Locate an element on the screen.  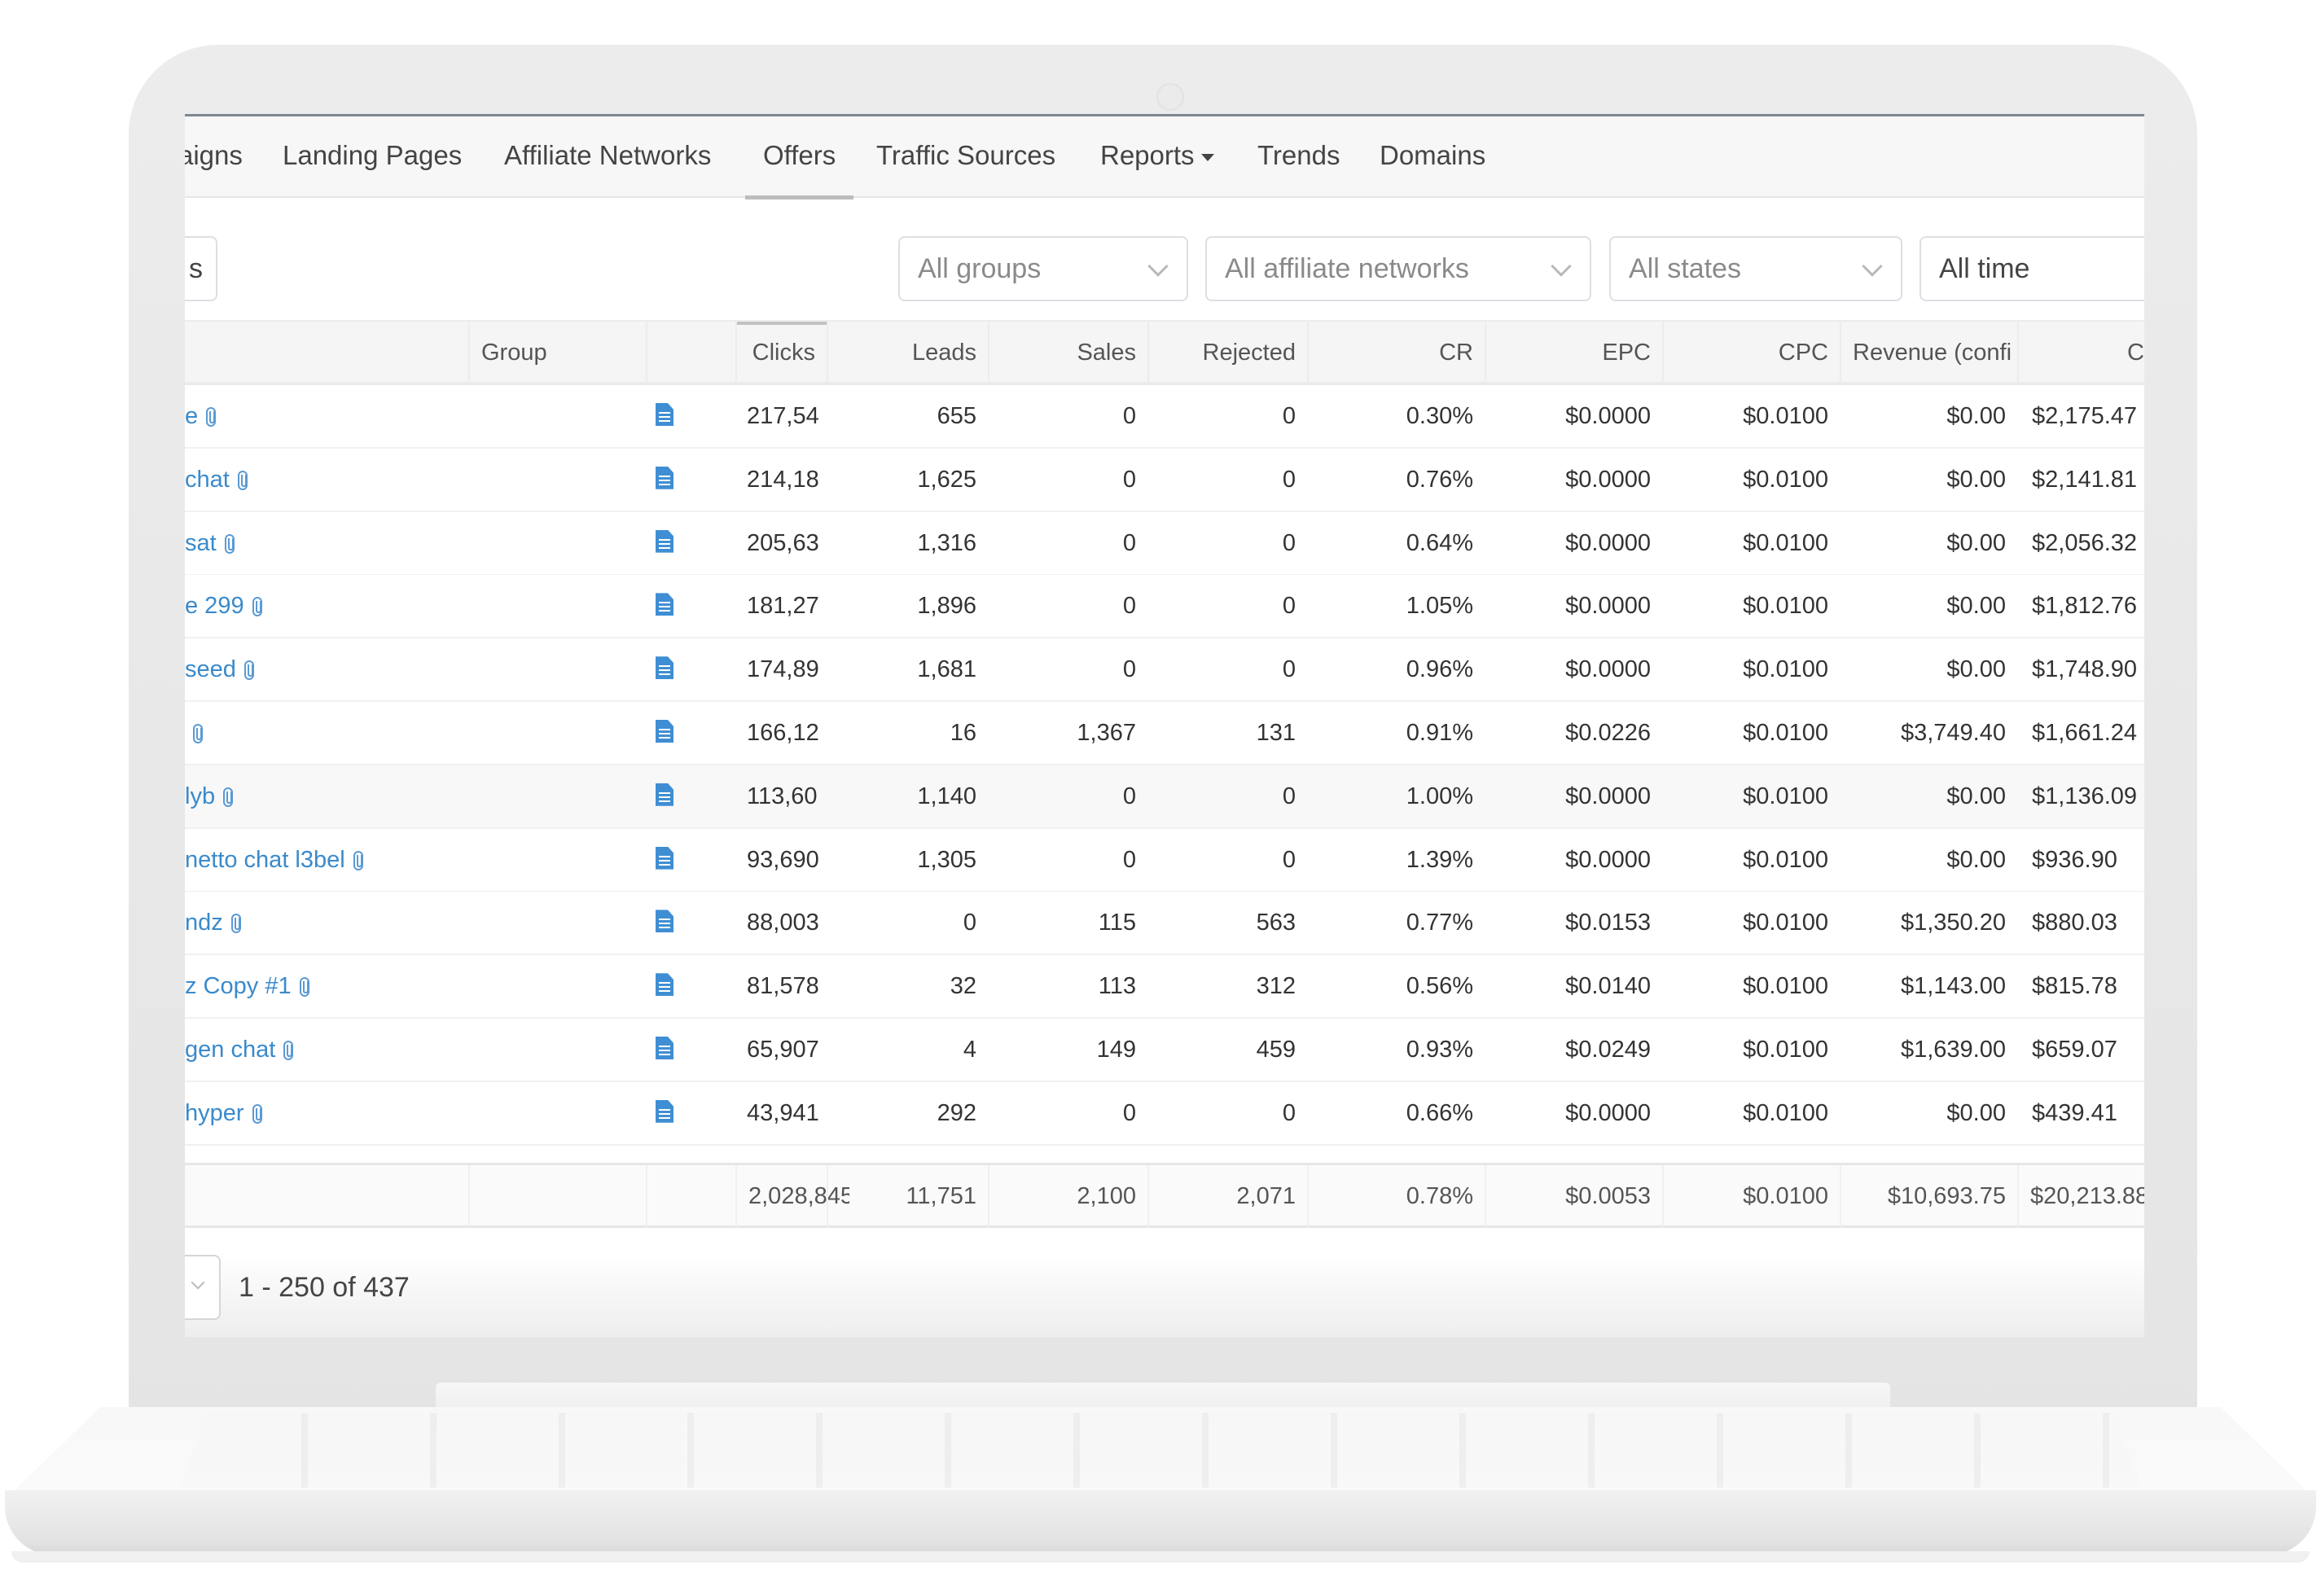
column-header-name is located at coordinates (326, 353).